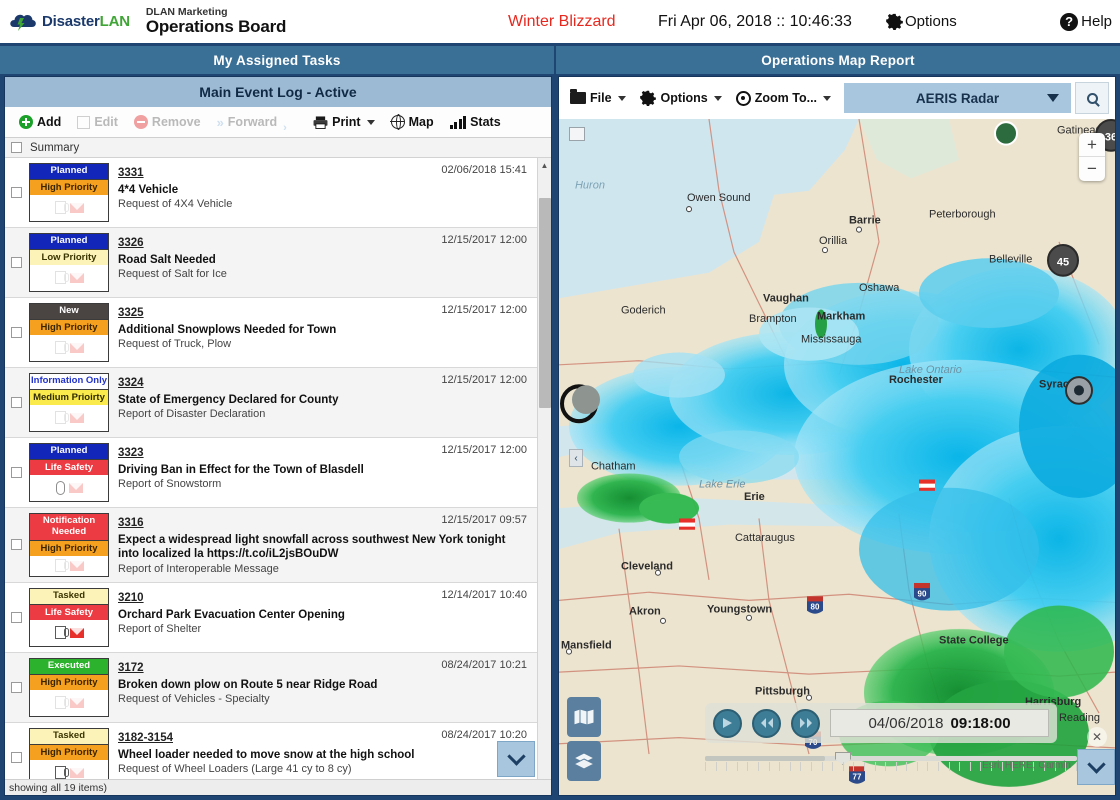 The image size is (1120, 800). Describe the element at coordinates (16, 147) in the screenshot. I see `select-all-checkbox` at that location.